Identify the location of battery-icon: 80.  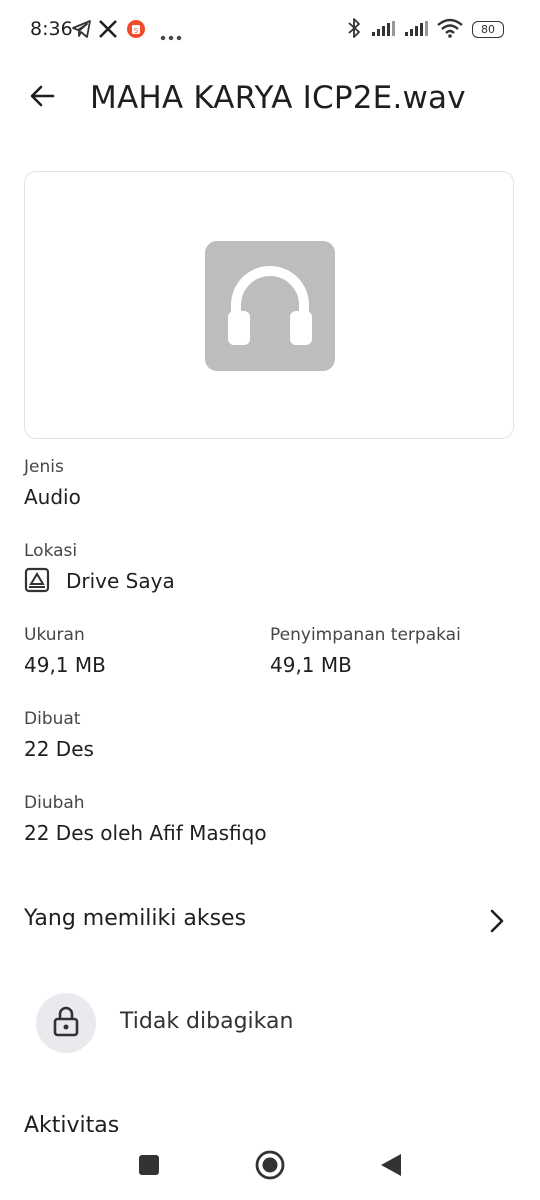
(488, 29).